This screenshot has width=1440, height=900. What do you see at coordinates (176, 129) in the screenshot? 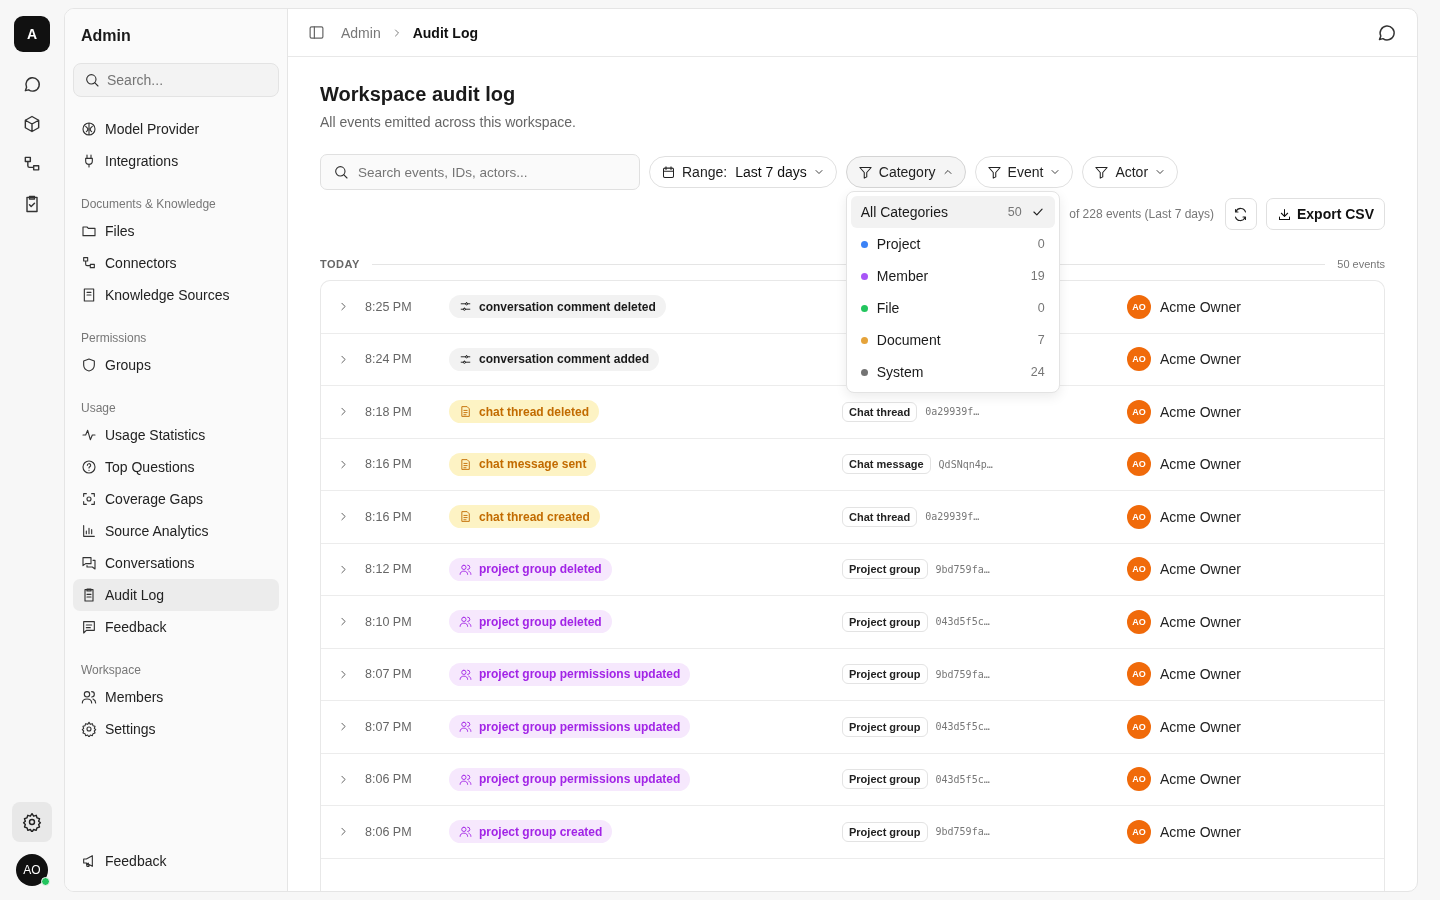
I see `sidebar-item: Model Provider` at bounding box center [176, 129].